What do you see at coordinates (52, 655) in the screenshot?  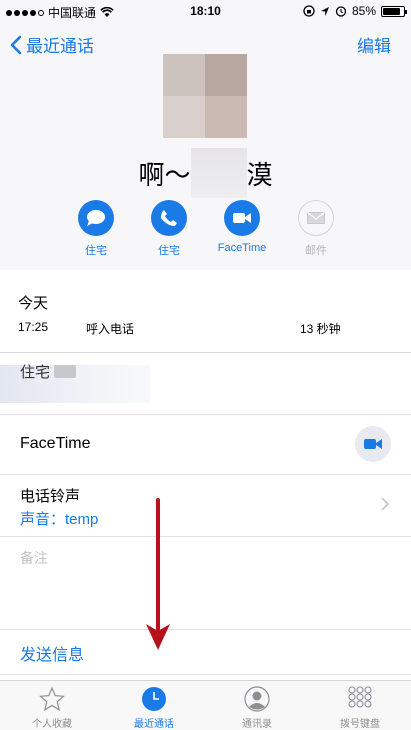 I see `send-message-label: 发送信息` at bounding box center [52, 655].